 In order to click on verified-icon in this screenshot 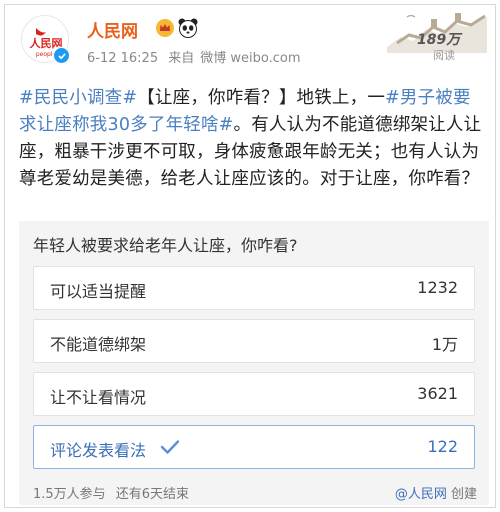, I will do `click(61, 55)`.